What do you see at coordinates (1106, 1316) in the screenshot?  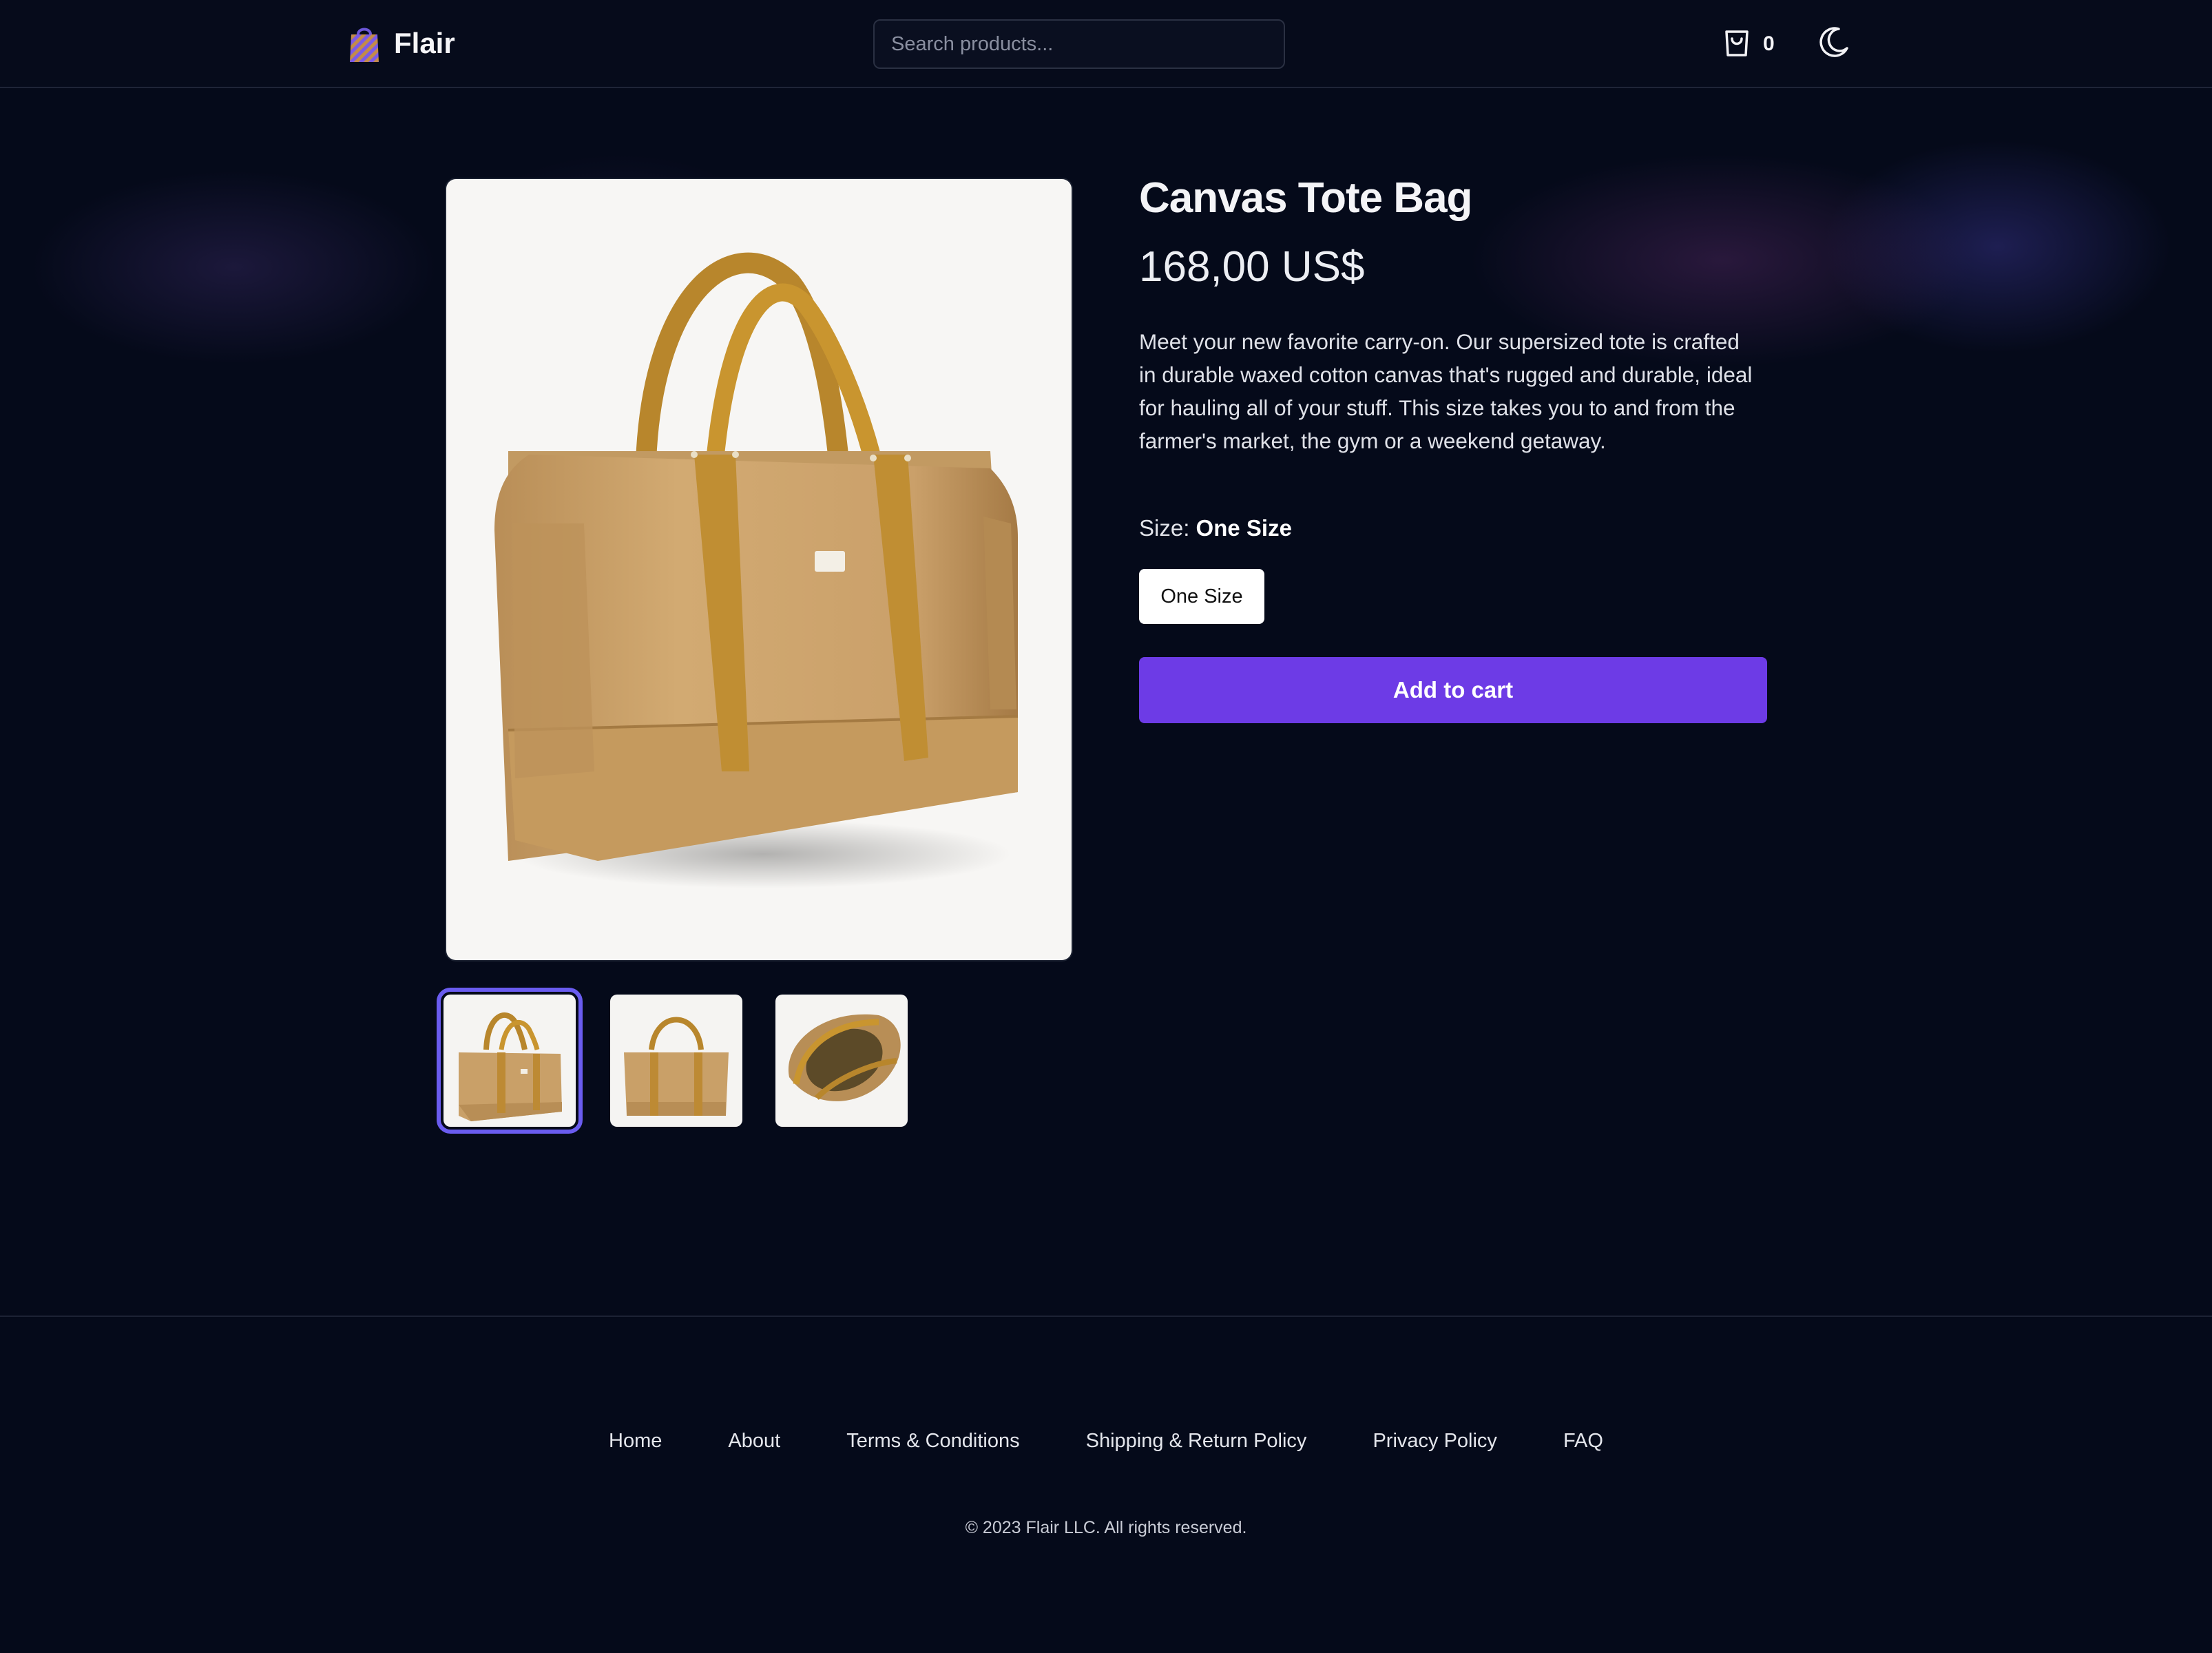 I see `footer-divider` at bounding box center [1106, 1316].